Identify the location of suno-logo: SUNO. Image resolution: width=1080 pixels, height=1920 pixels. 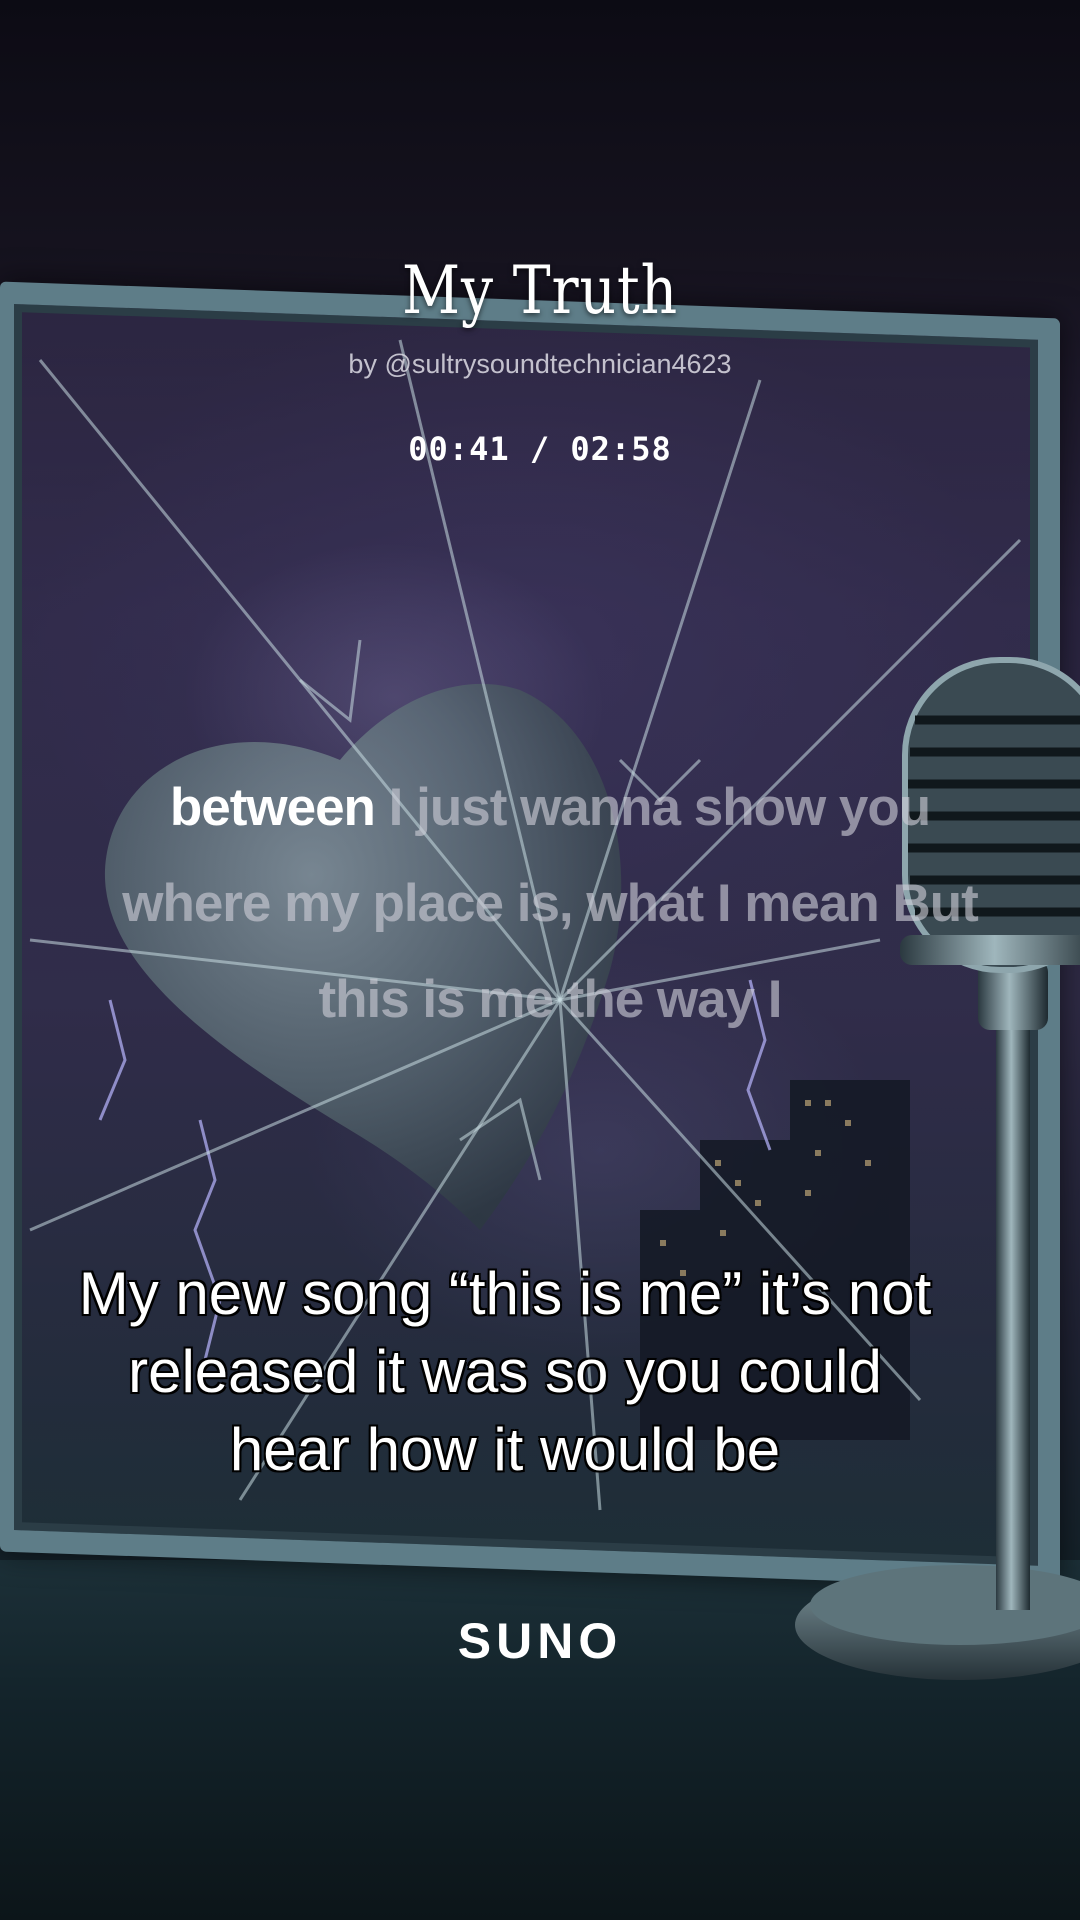
(540, 1641).